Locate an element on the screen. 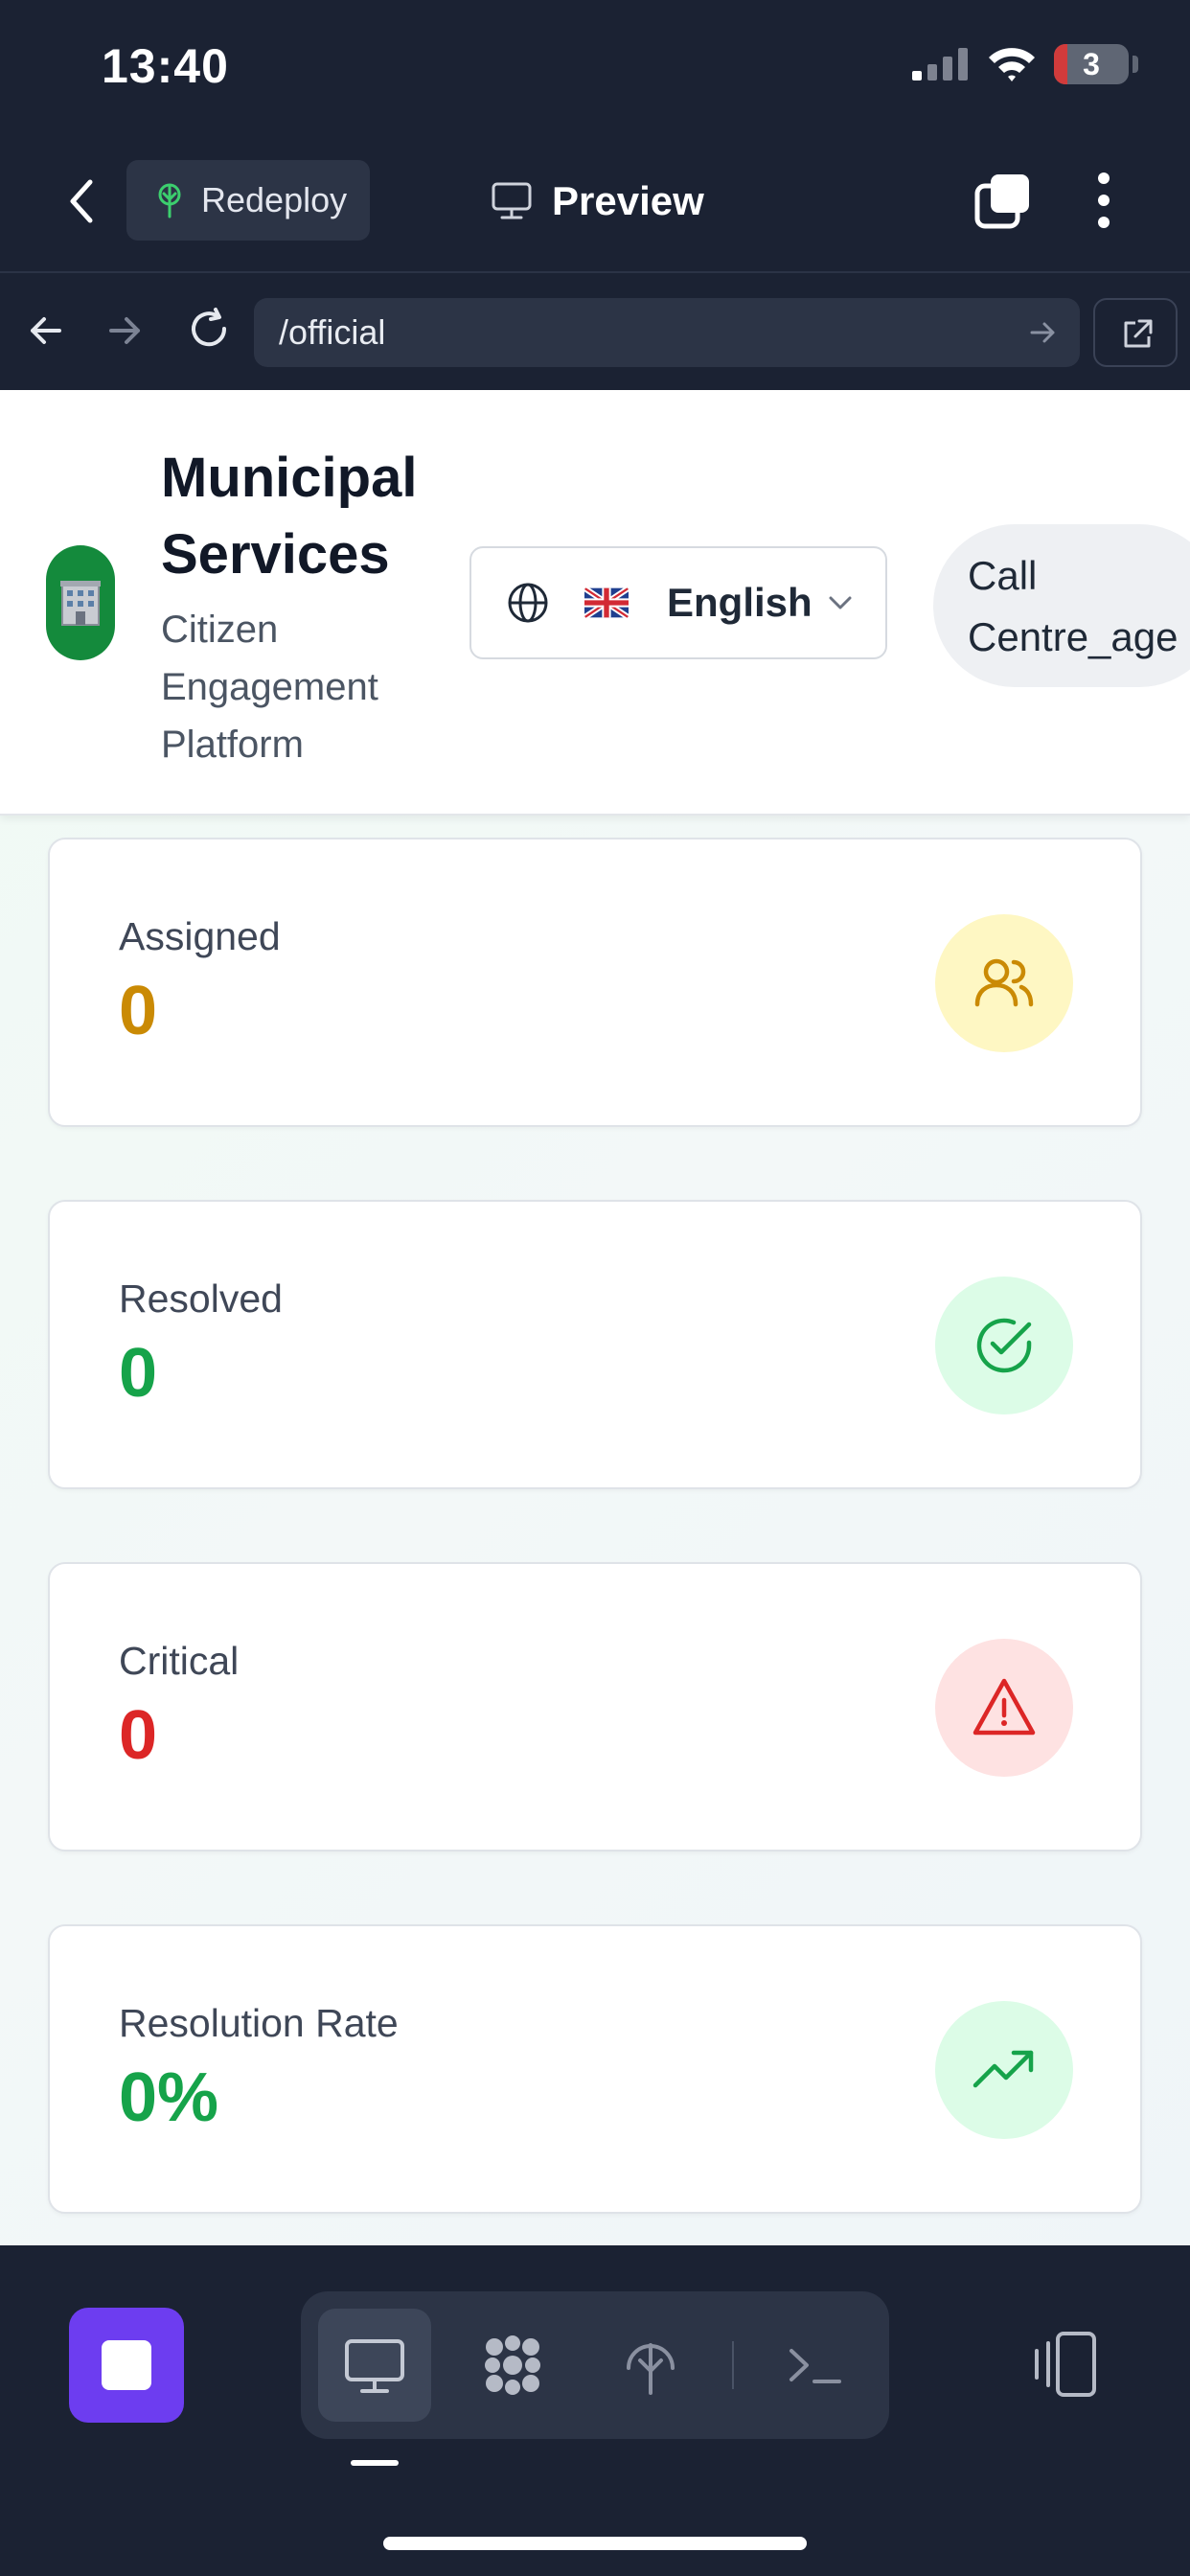  more-options-icon is located at coordinates (1103, 200).